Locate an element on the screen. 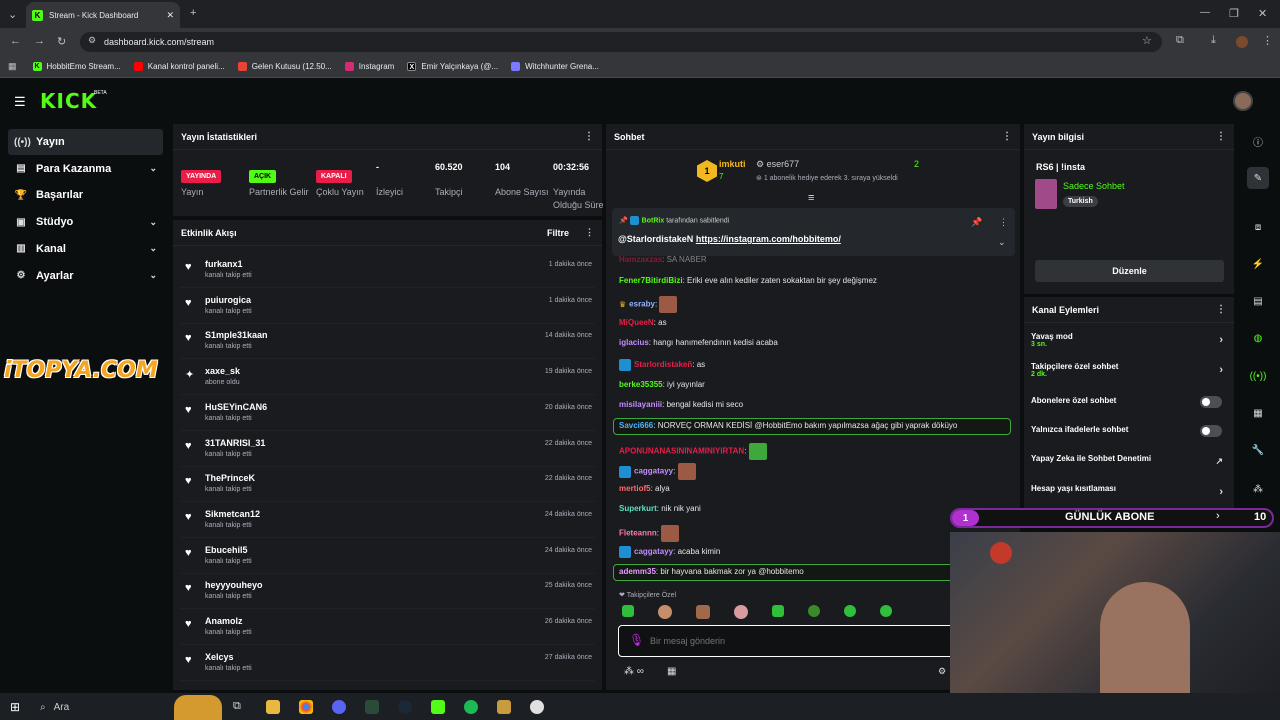 The width and height of the screenshot is (1280, 720). bookmark-star-icon: ☆ is located at coordinates (1147, 40).